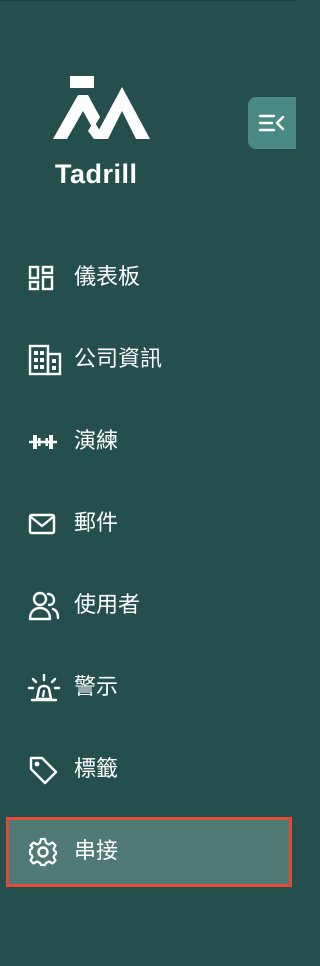  I want to click on sidebar-item-mail: 郵件, so click(148, 524).